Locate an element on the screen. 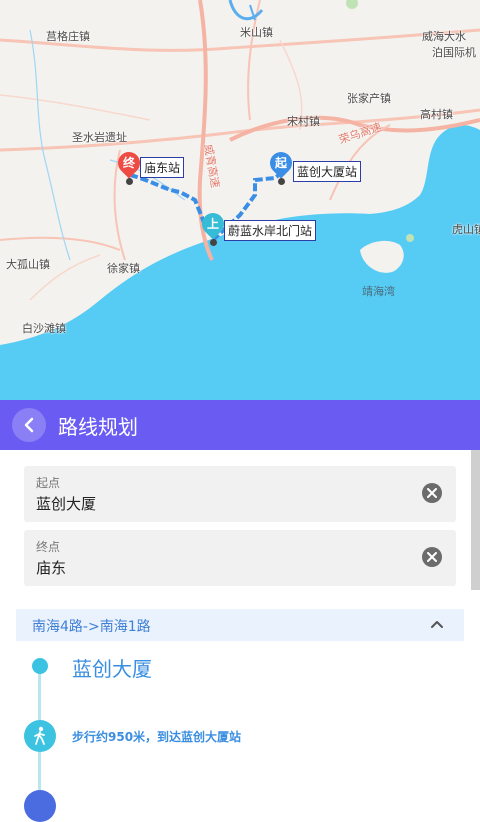  map-place-label: 宋村镇 is located at coordinates (303, 121).